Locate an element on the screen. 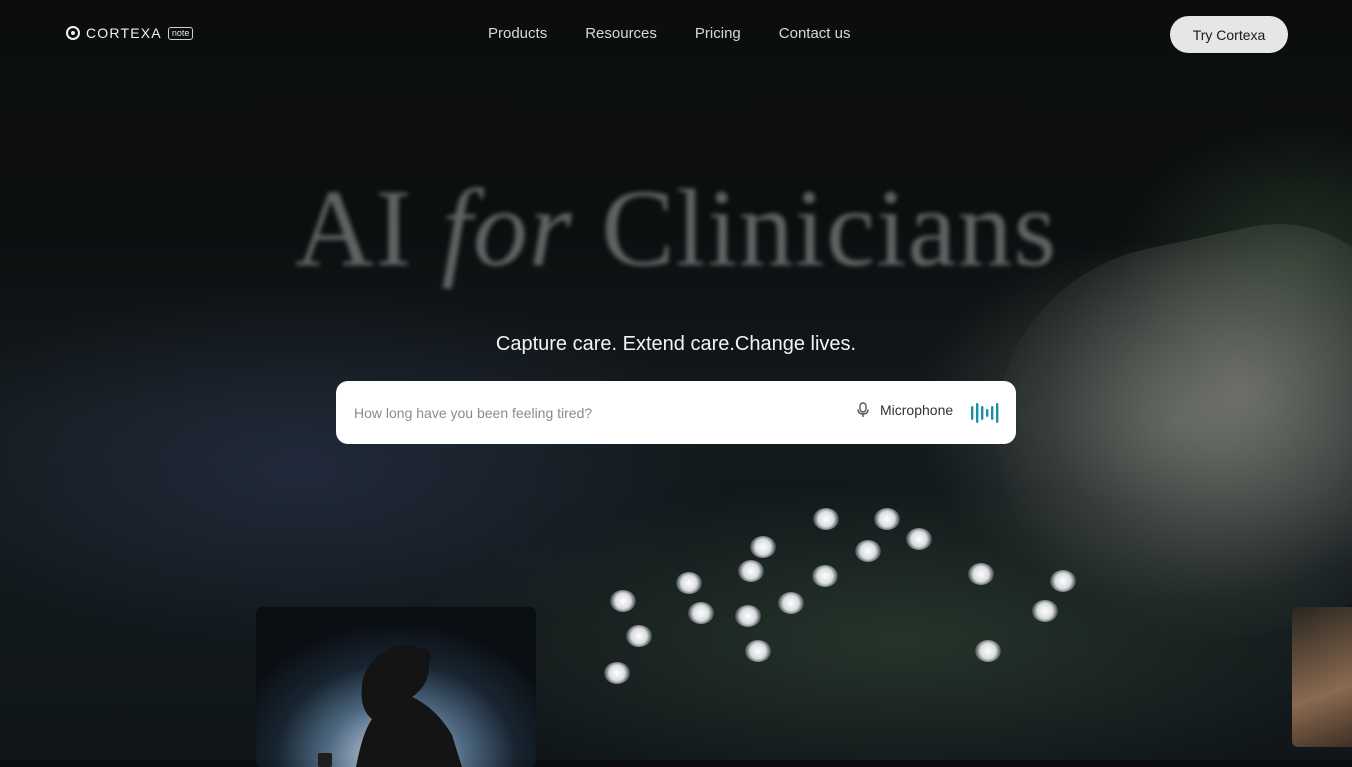  logo-text: CORTEXA is located at coordinates (124, 33).